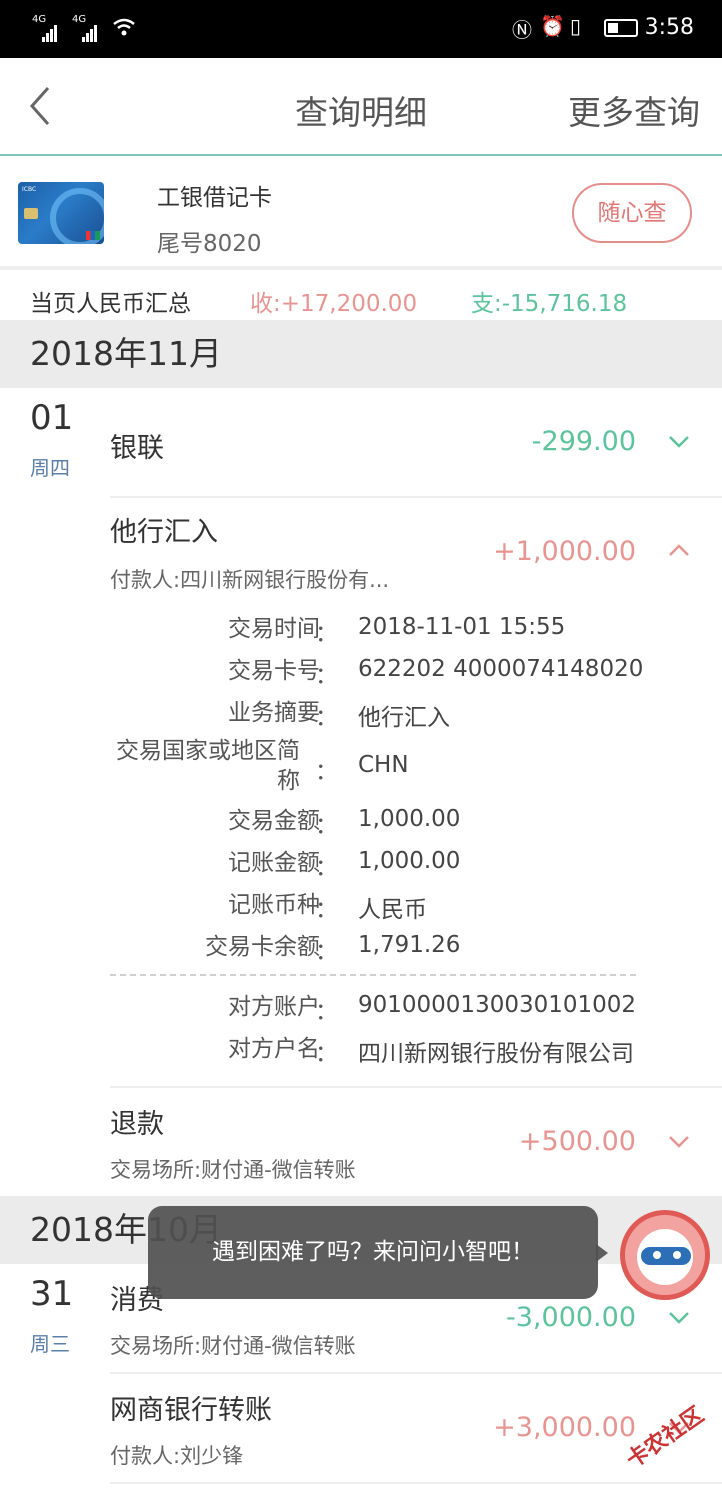 Image resolution: width=722 pixels, height=1500 pixels. What do you see at coordinates (497, 1005) in the screenshot?
I see `detail-value: 9010000130030101002` at bounding box center [497, 1005].